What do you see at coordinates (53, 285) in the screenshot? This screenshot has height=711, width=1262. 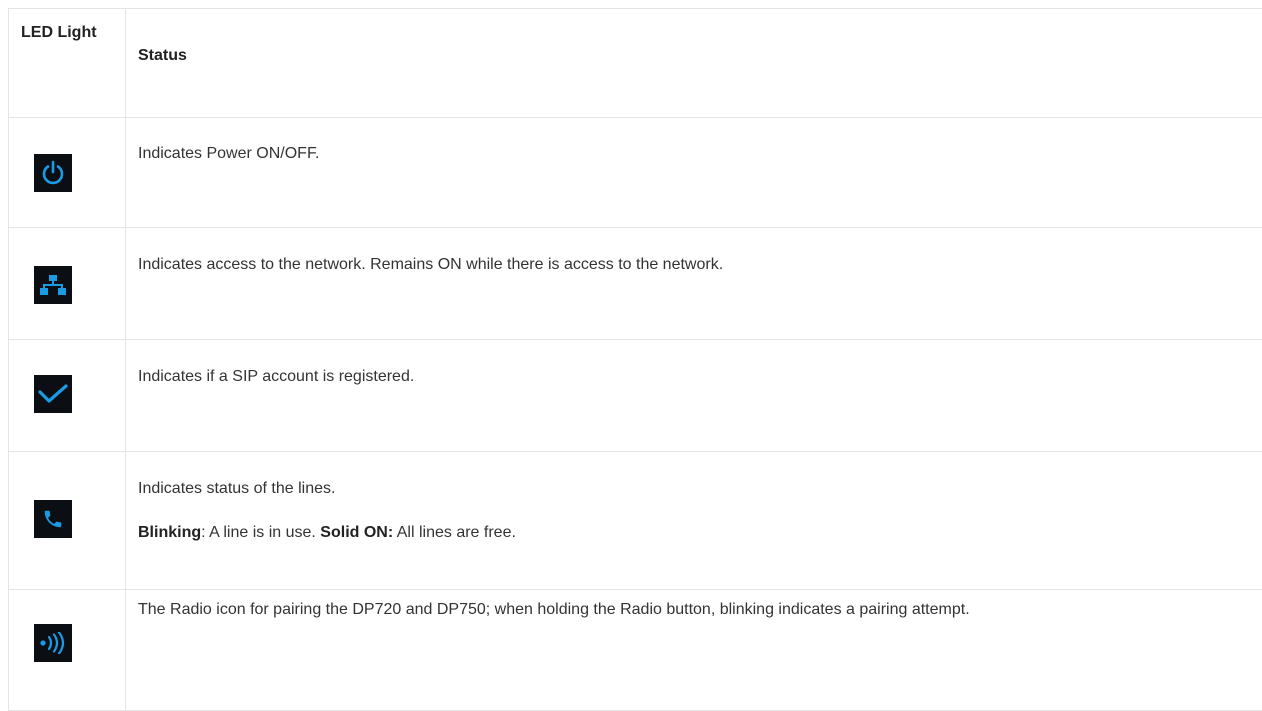 I see `network-icon` at bounding box center [53, 285].